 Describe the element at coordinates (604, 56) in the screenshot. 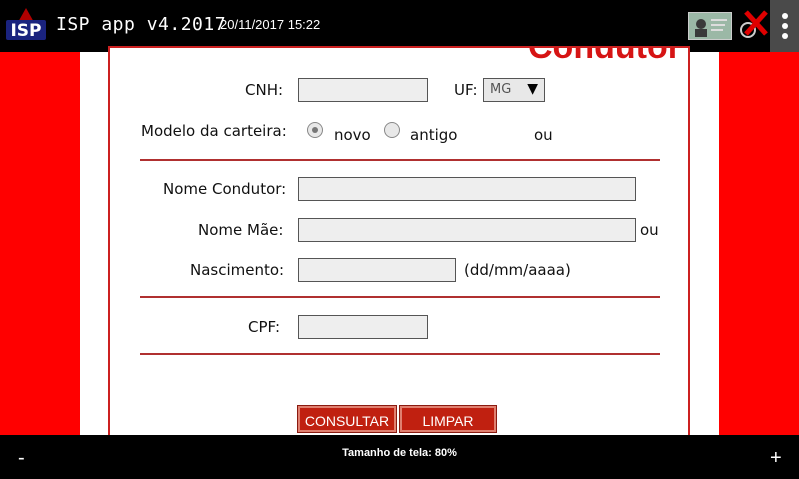

I see `form-title: Condutor` at that location.